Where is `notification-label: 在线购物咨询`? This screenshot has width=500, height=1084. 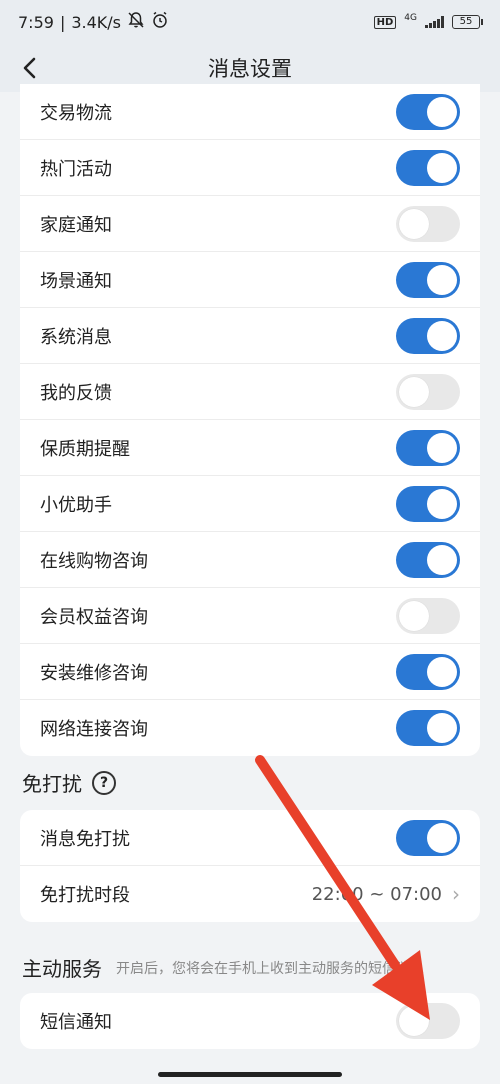 notification-label: 在线购物咨询 is located at coordinates (94, 561).